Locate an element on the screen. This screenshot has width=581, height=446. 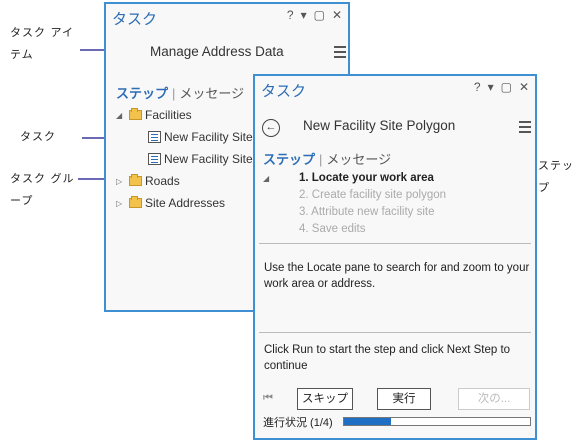
step-3: 3. Attribute new facility site is located at coordinates (367, 212).